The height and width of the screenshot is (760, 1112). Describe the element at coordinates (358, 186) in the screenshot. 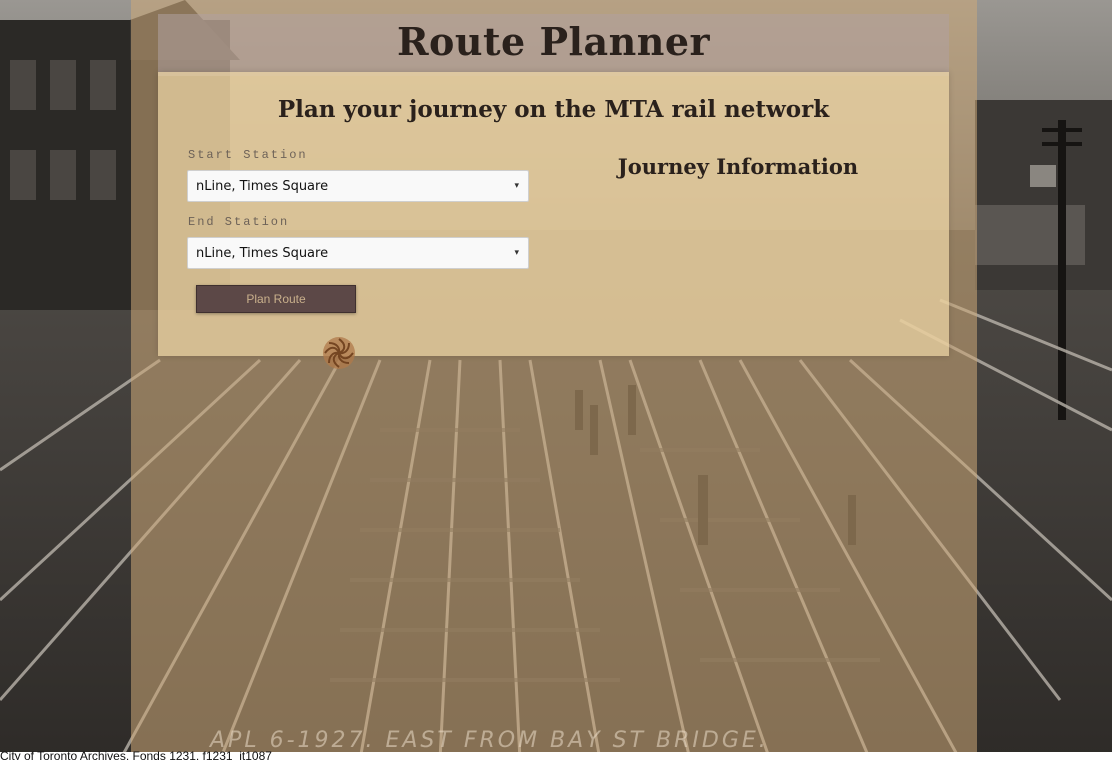

I see `start-station-select: nLine, Times Square ▾` at that location.